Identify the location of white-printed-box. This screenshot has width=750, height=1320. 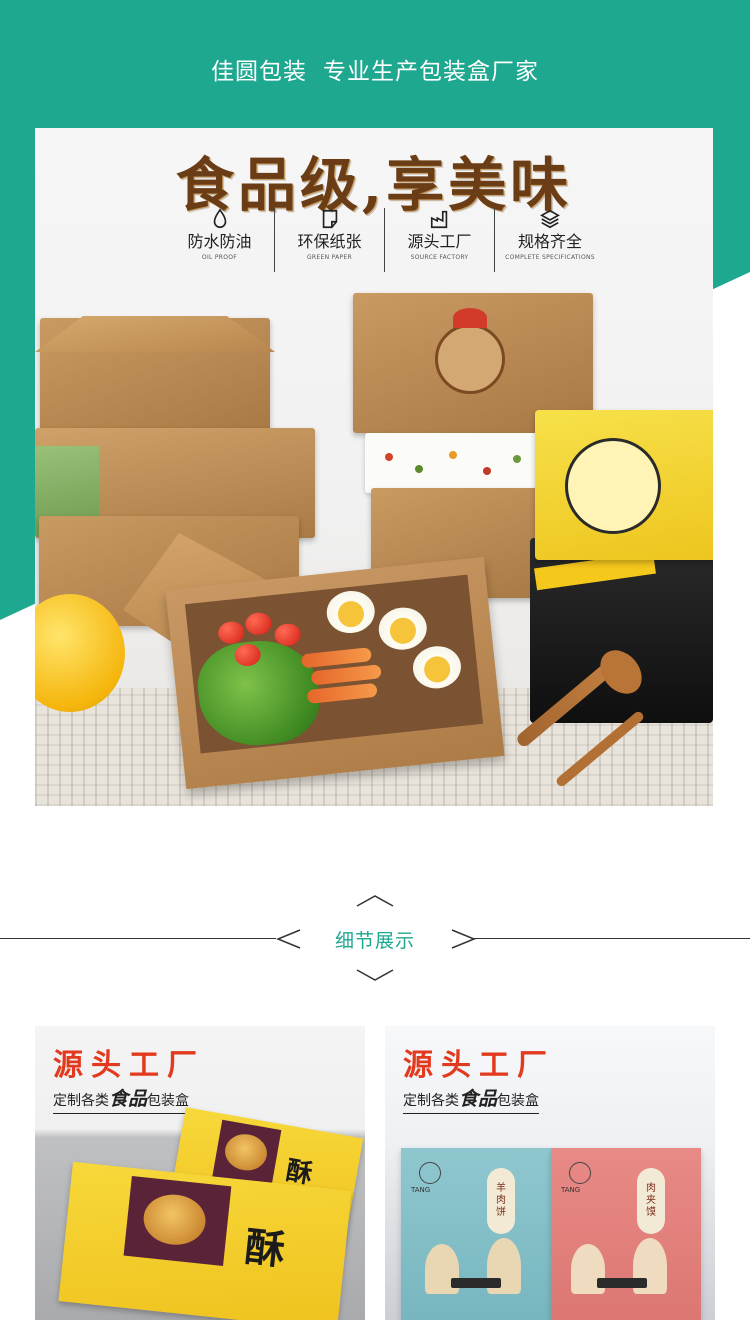
(452, 463).